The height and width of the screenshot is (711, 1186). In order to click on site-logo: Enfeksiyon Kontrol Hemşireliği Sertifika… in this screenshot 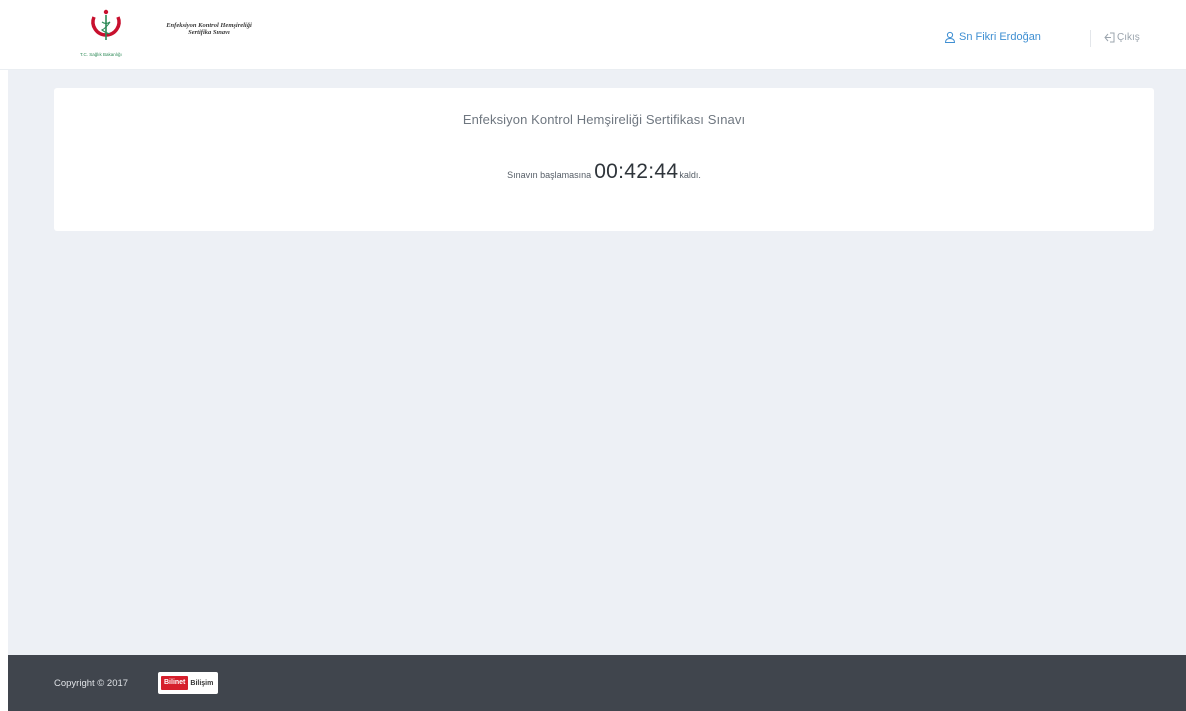, I will do `click(183, 34)`.